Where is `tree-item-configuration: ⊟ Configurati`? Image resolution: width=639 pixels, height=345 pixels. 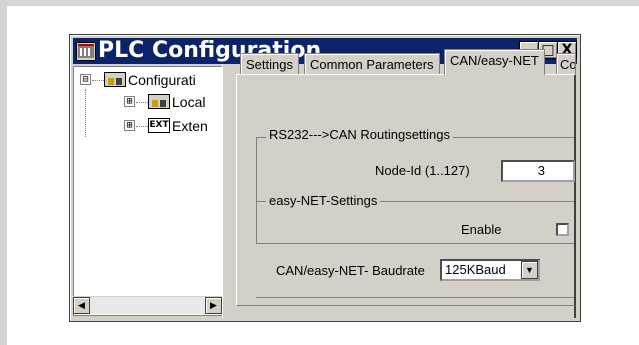
tree-item-configuration: ⊟ Configurati is located at coordinates (151, 80).